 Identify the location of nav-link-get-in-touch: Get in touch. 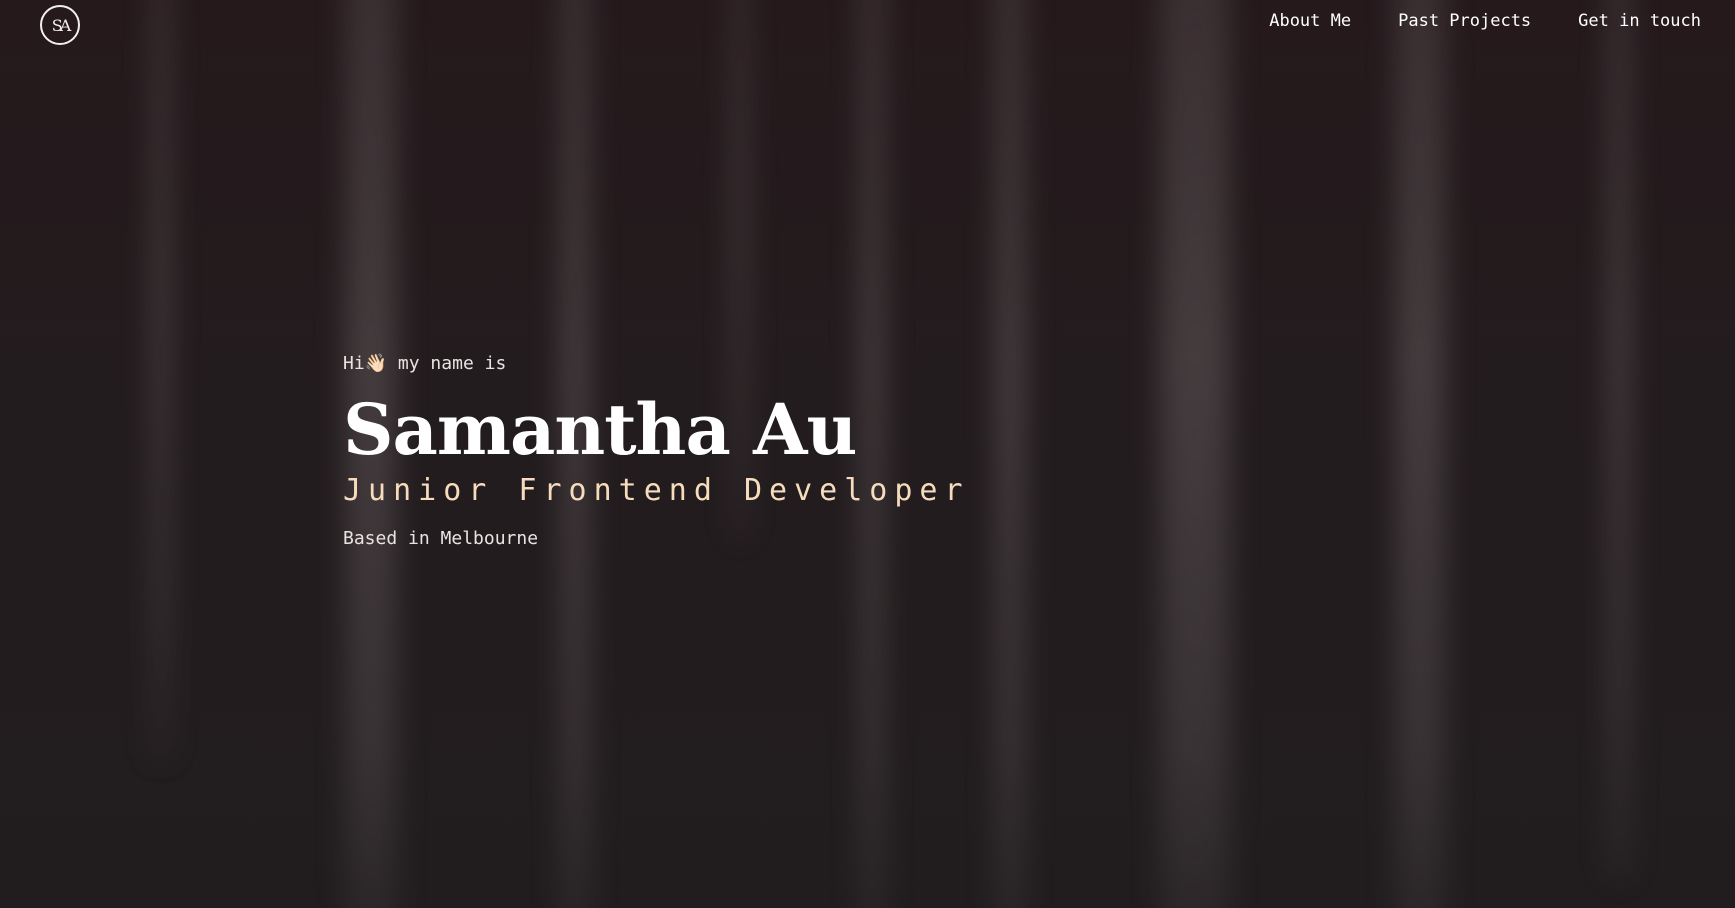
(1639, 21).